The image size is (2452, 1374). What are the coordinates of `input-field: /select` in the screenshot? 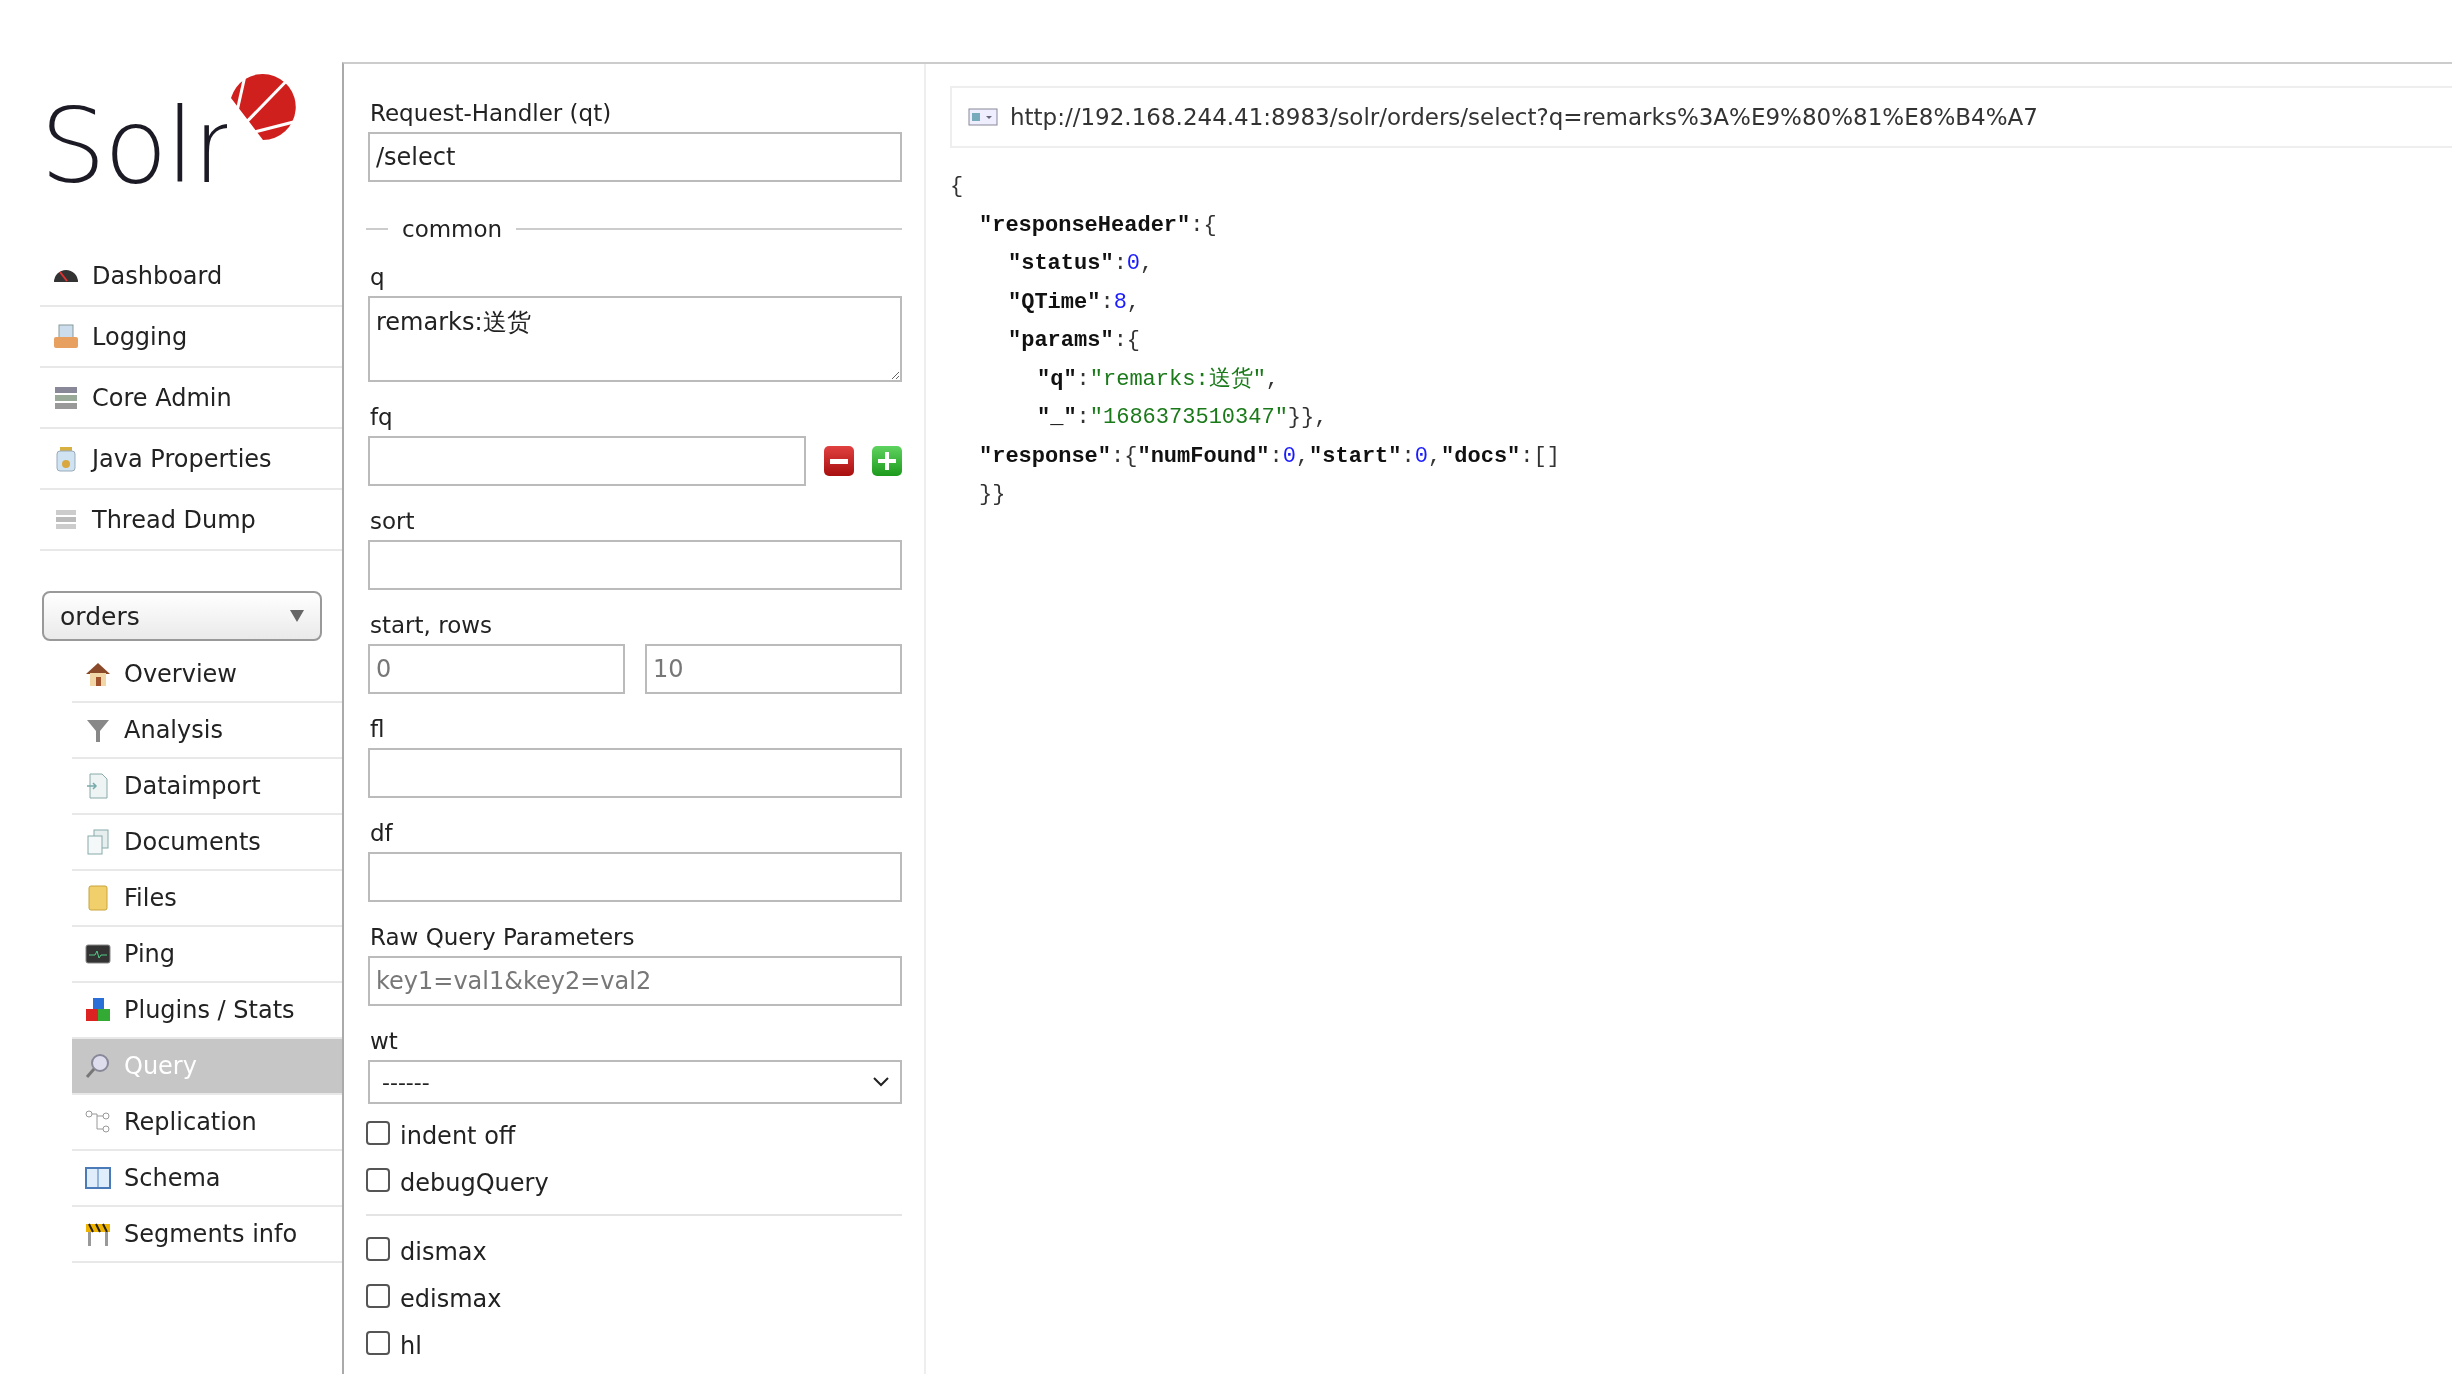 It's located at (635, 157).